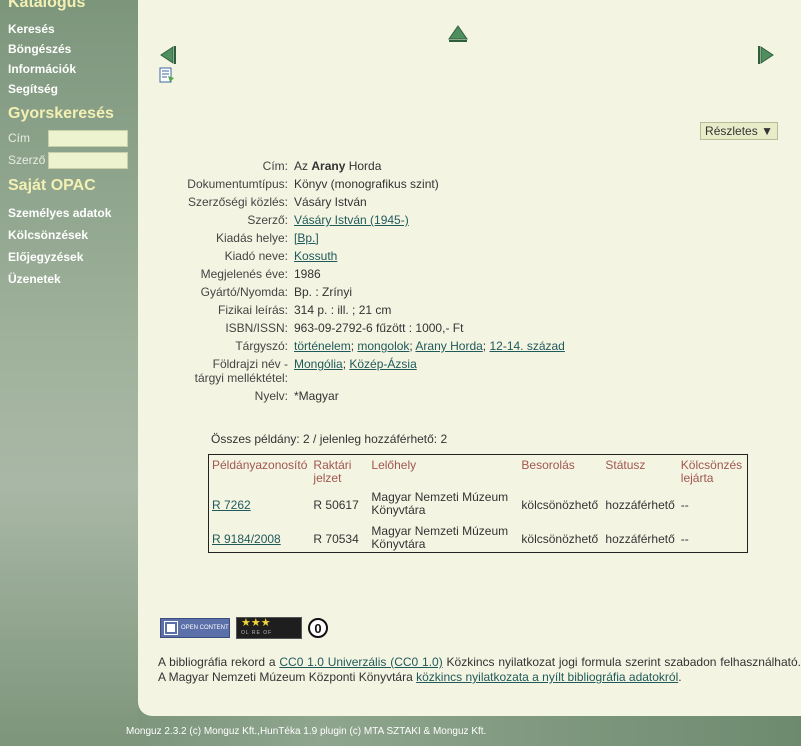  Describe the element at coordinates (458, 34) in the screenshot. I see `up-arrow-icon` at that location.